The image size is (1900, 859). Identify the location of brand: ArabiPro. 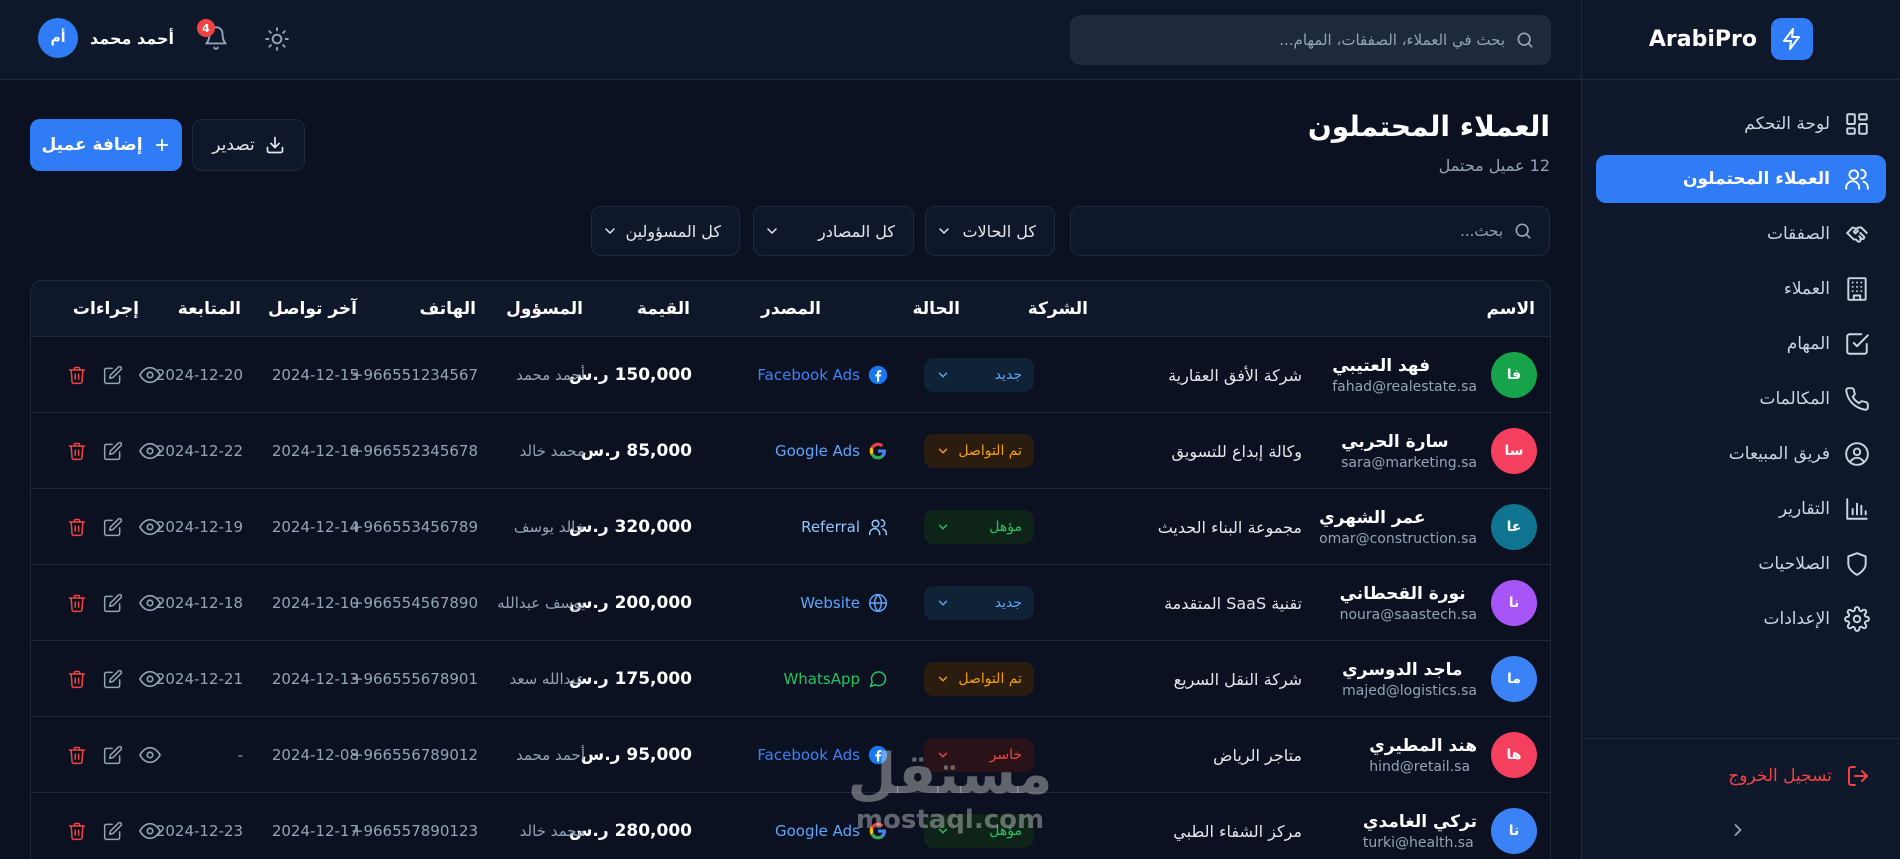
(1731, 39).